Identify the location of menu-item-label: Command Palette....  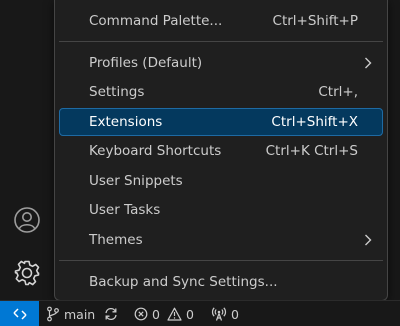
(156, 21).